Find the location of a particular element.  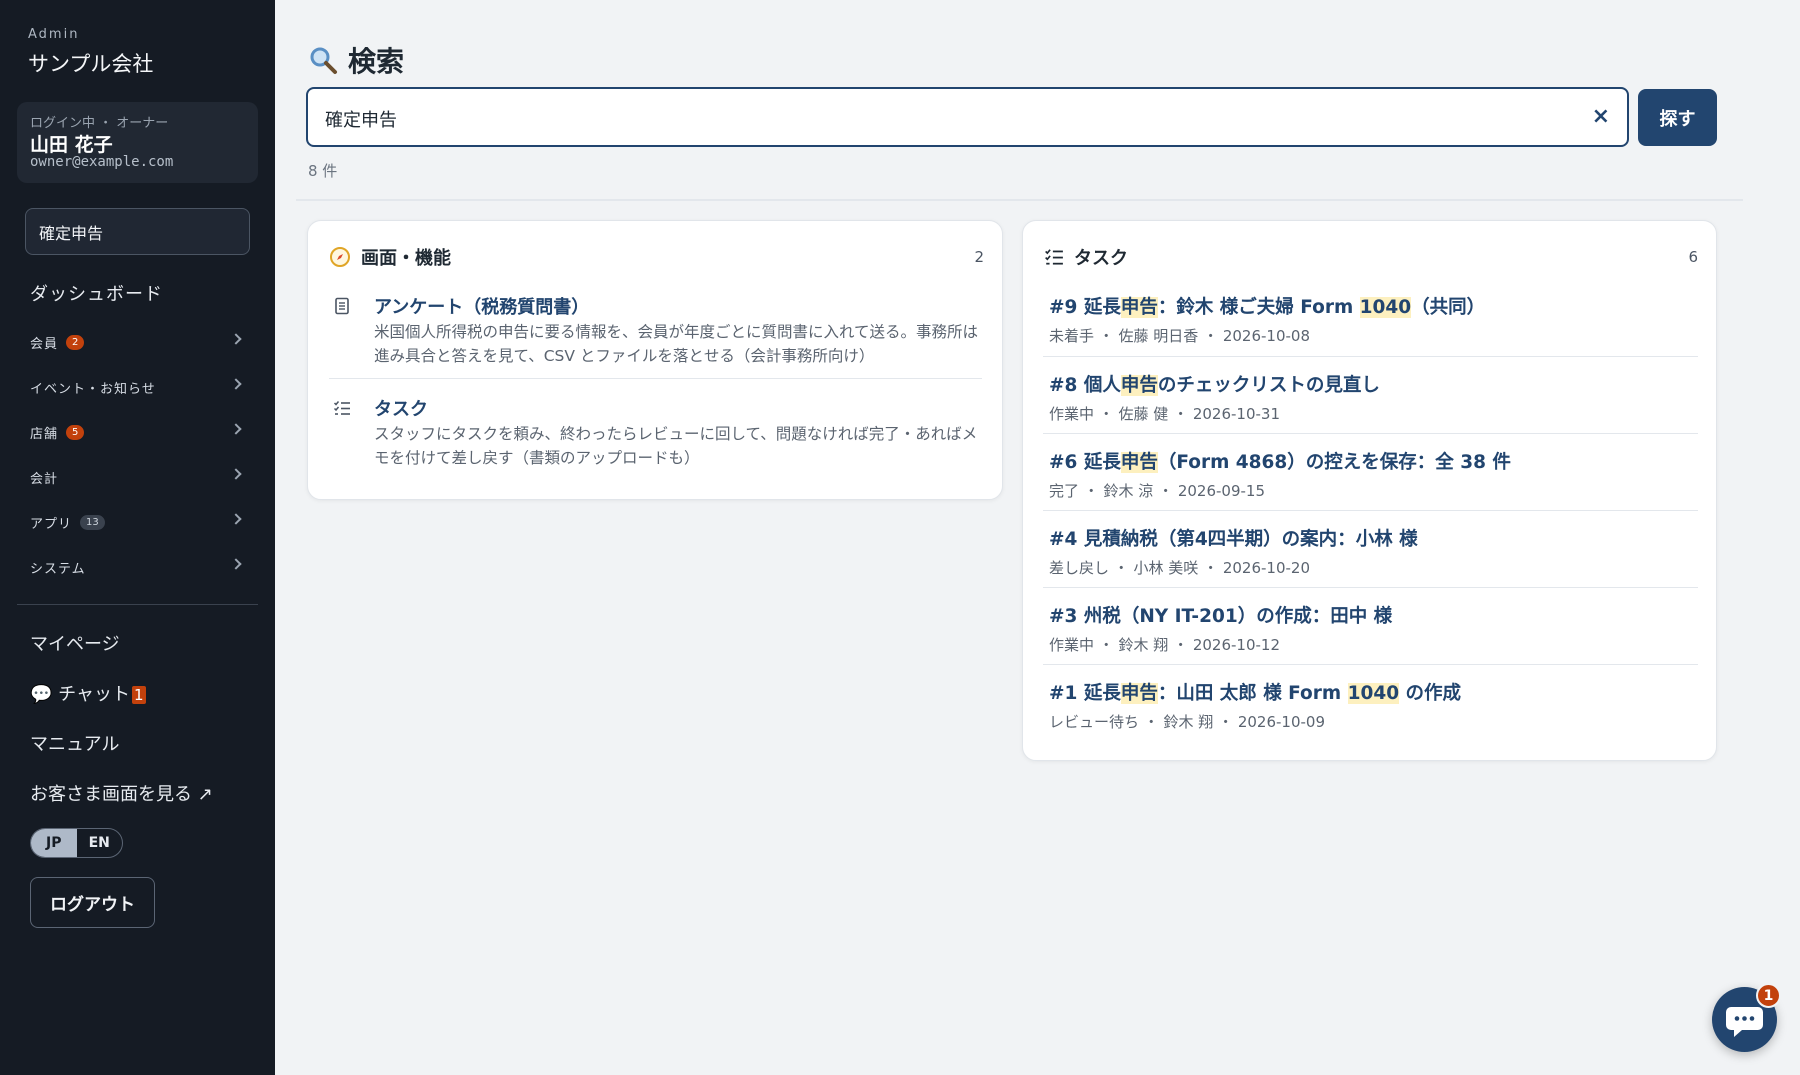

sidebar-item-label: イベント・お知らせ is located at coordinates (93, 389).